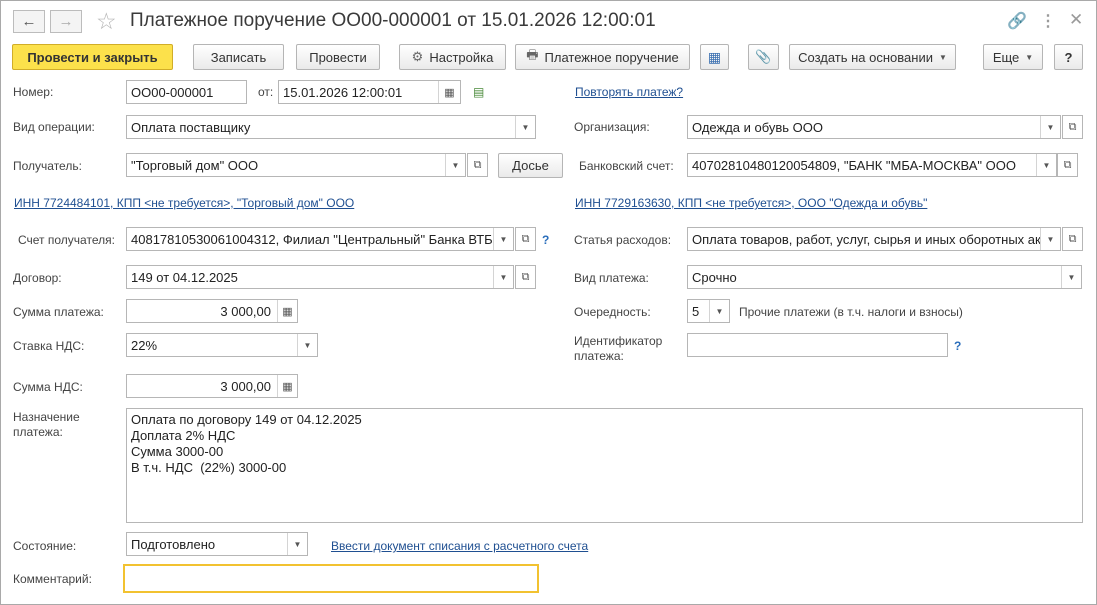 The image size is (1097, 605). What do you see at coordinates (611, 278) in the screenshot?
I see `payment-type-label: Вид платежа:` at bounding box center [611, 278].